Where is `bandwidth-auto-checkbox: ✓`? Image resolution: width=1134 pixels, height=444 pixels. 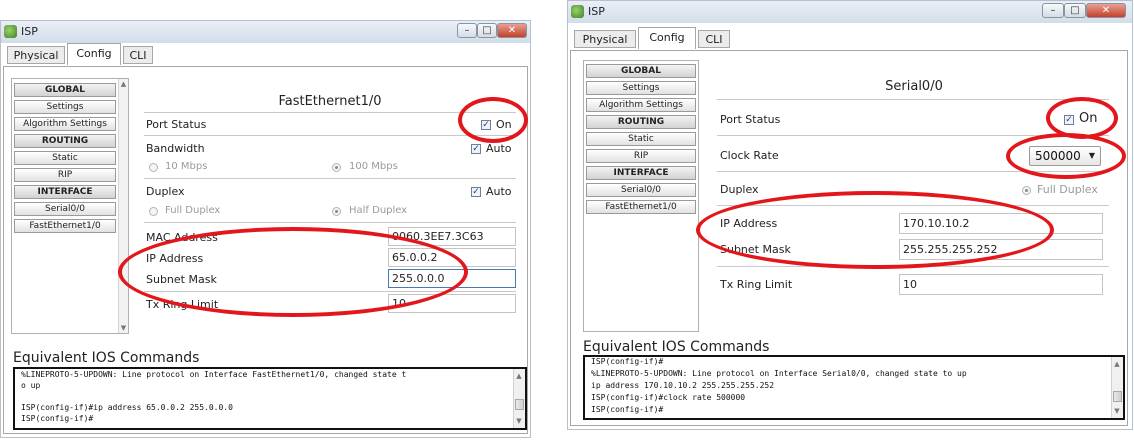 bandwidth-auto-checkbox: ✓ is located at coordinates (476, 149).